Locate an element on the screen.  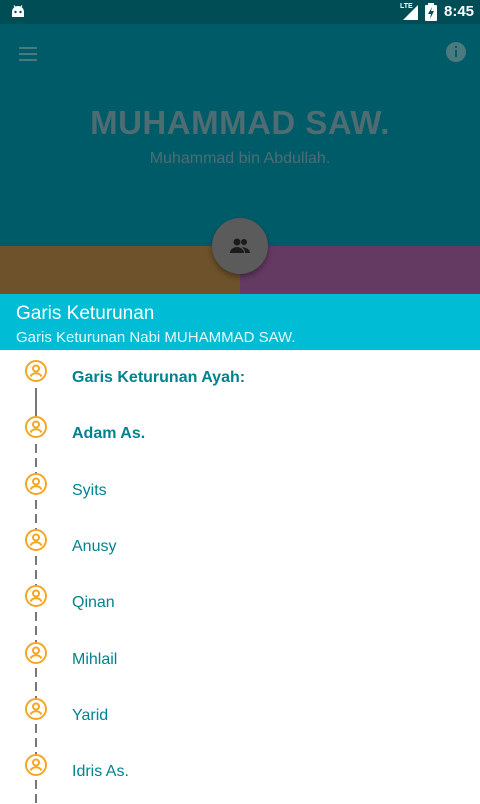
lineage-item-label: Yarid is located at coordinates (90, 715).